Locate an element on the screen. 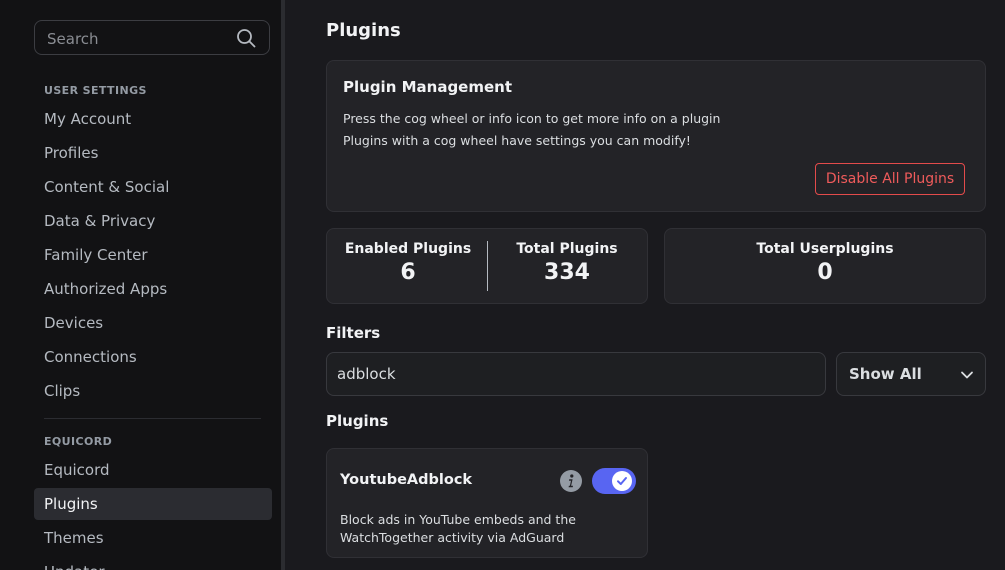 The image size is (1005, 570). section-header-user-settings: USER SETTINGS is located at coordinates (95, 90).